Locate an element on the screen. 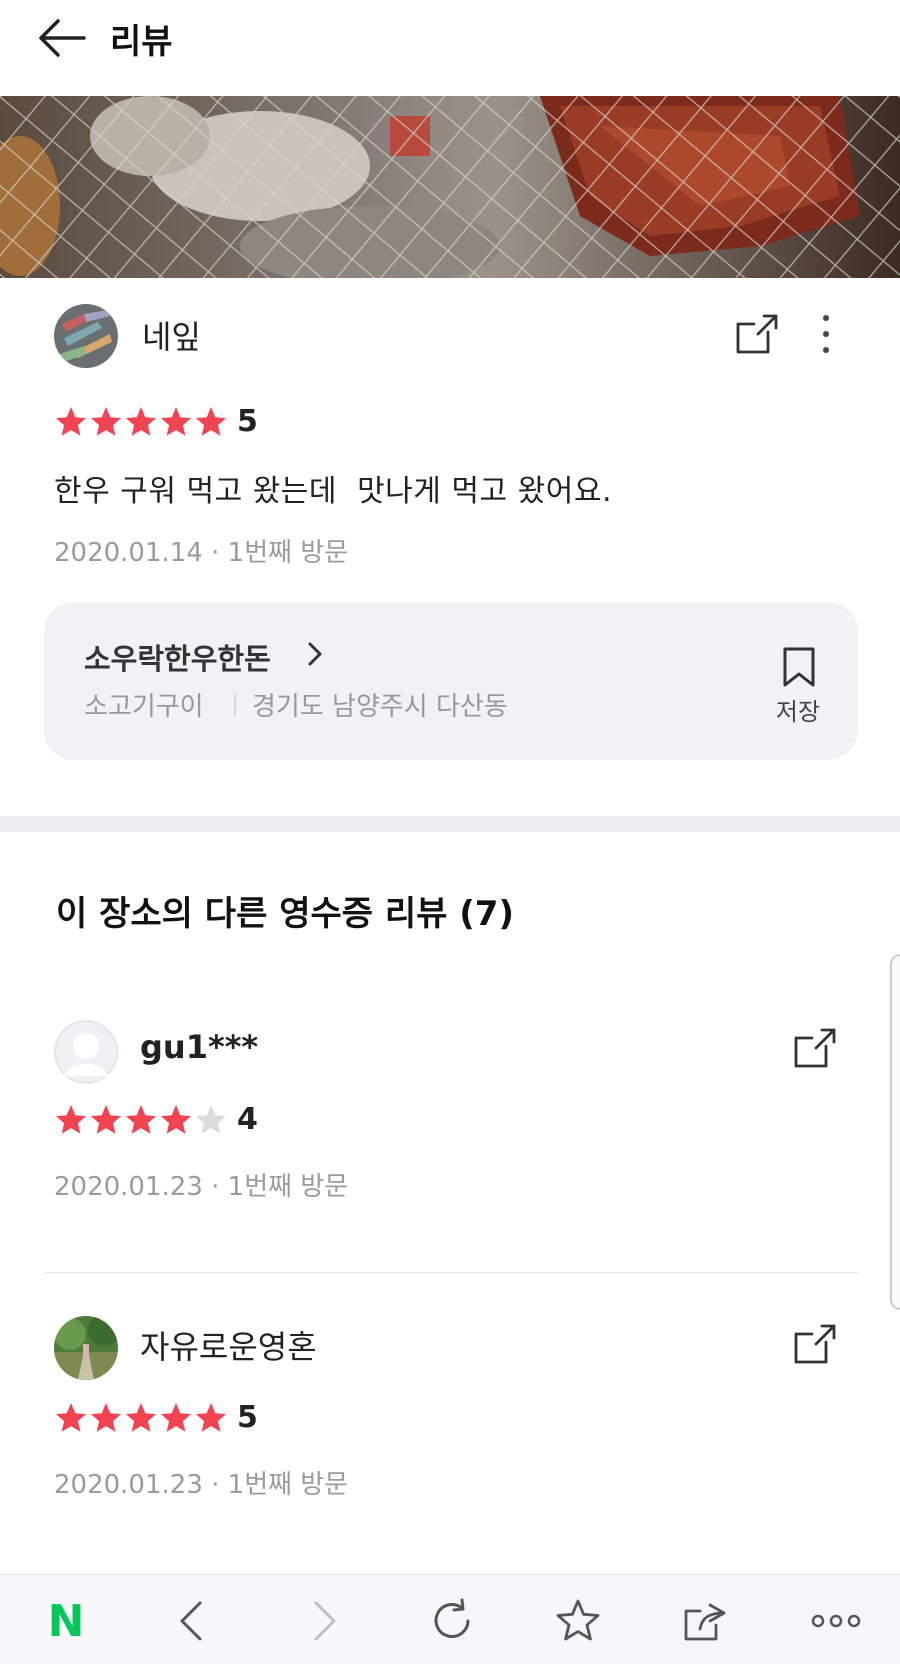 The width and height of the screenshot is (900, 1664). more-button is located at coordinates (836, 1621).